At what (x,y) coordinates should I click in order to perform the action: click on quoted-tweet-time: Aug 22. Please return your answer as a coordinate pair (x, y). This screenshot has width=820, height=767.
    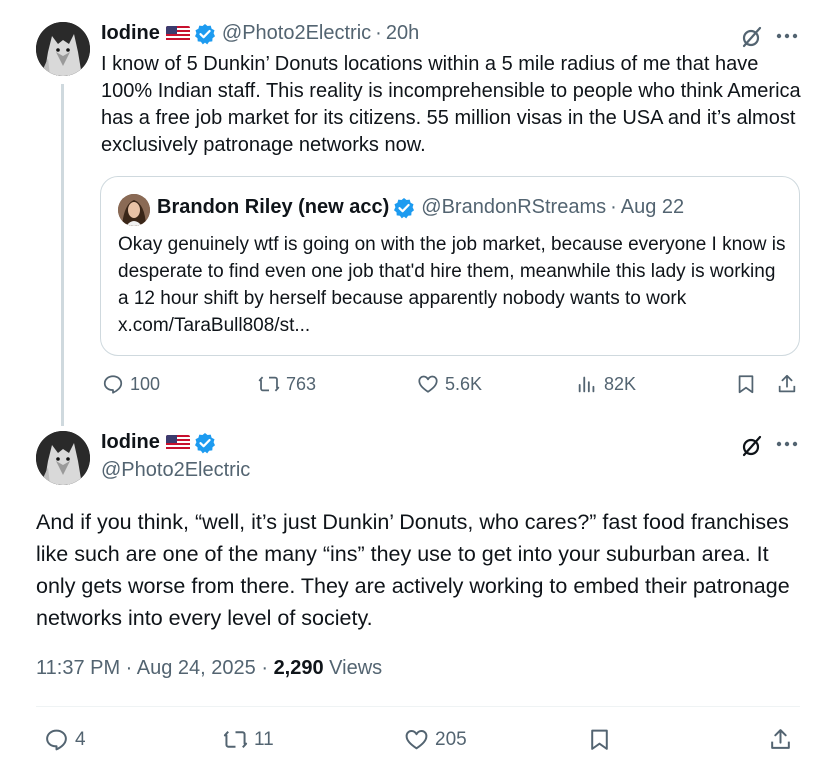
    Looking at the image, I should click on (652, 207).